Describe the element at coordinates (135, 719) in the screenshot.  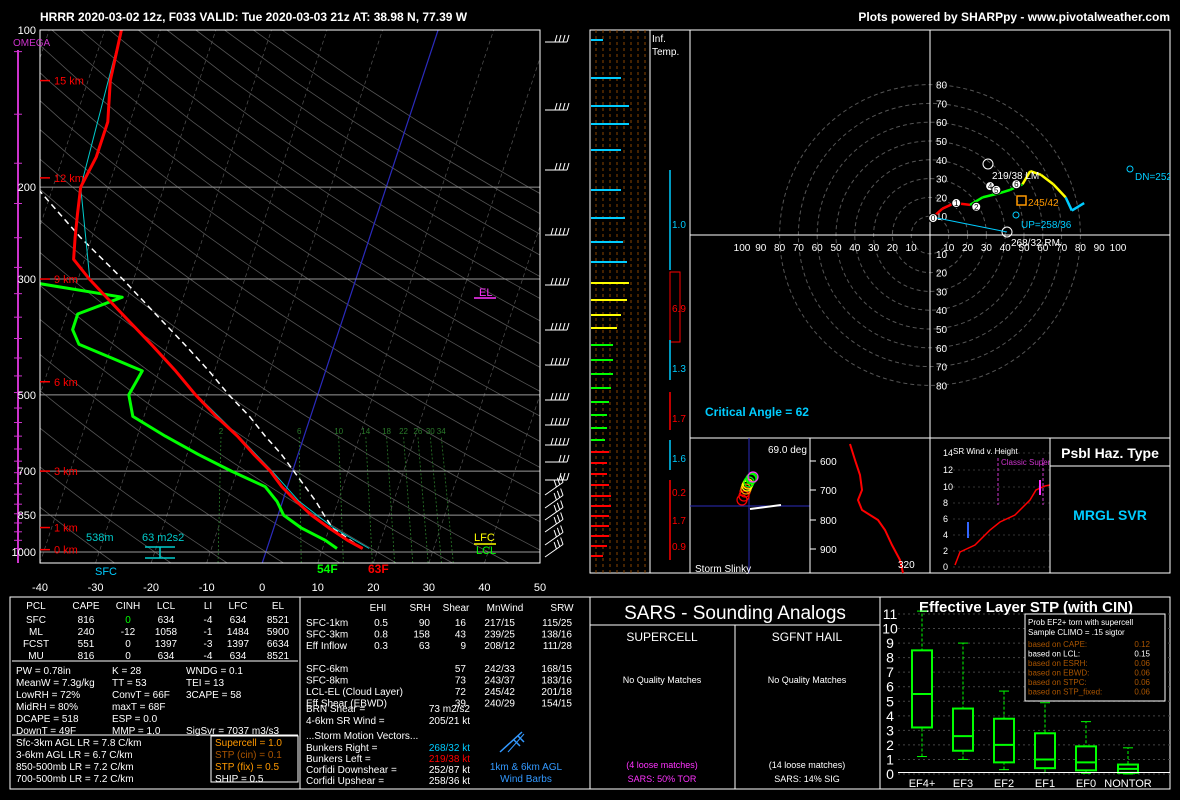
I see `index-col2: ESP = 0.0` at that location.